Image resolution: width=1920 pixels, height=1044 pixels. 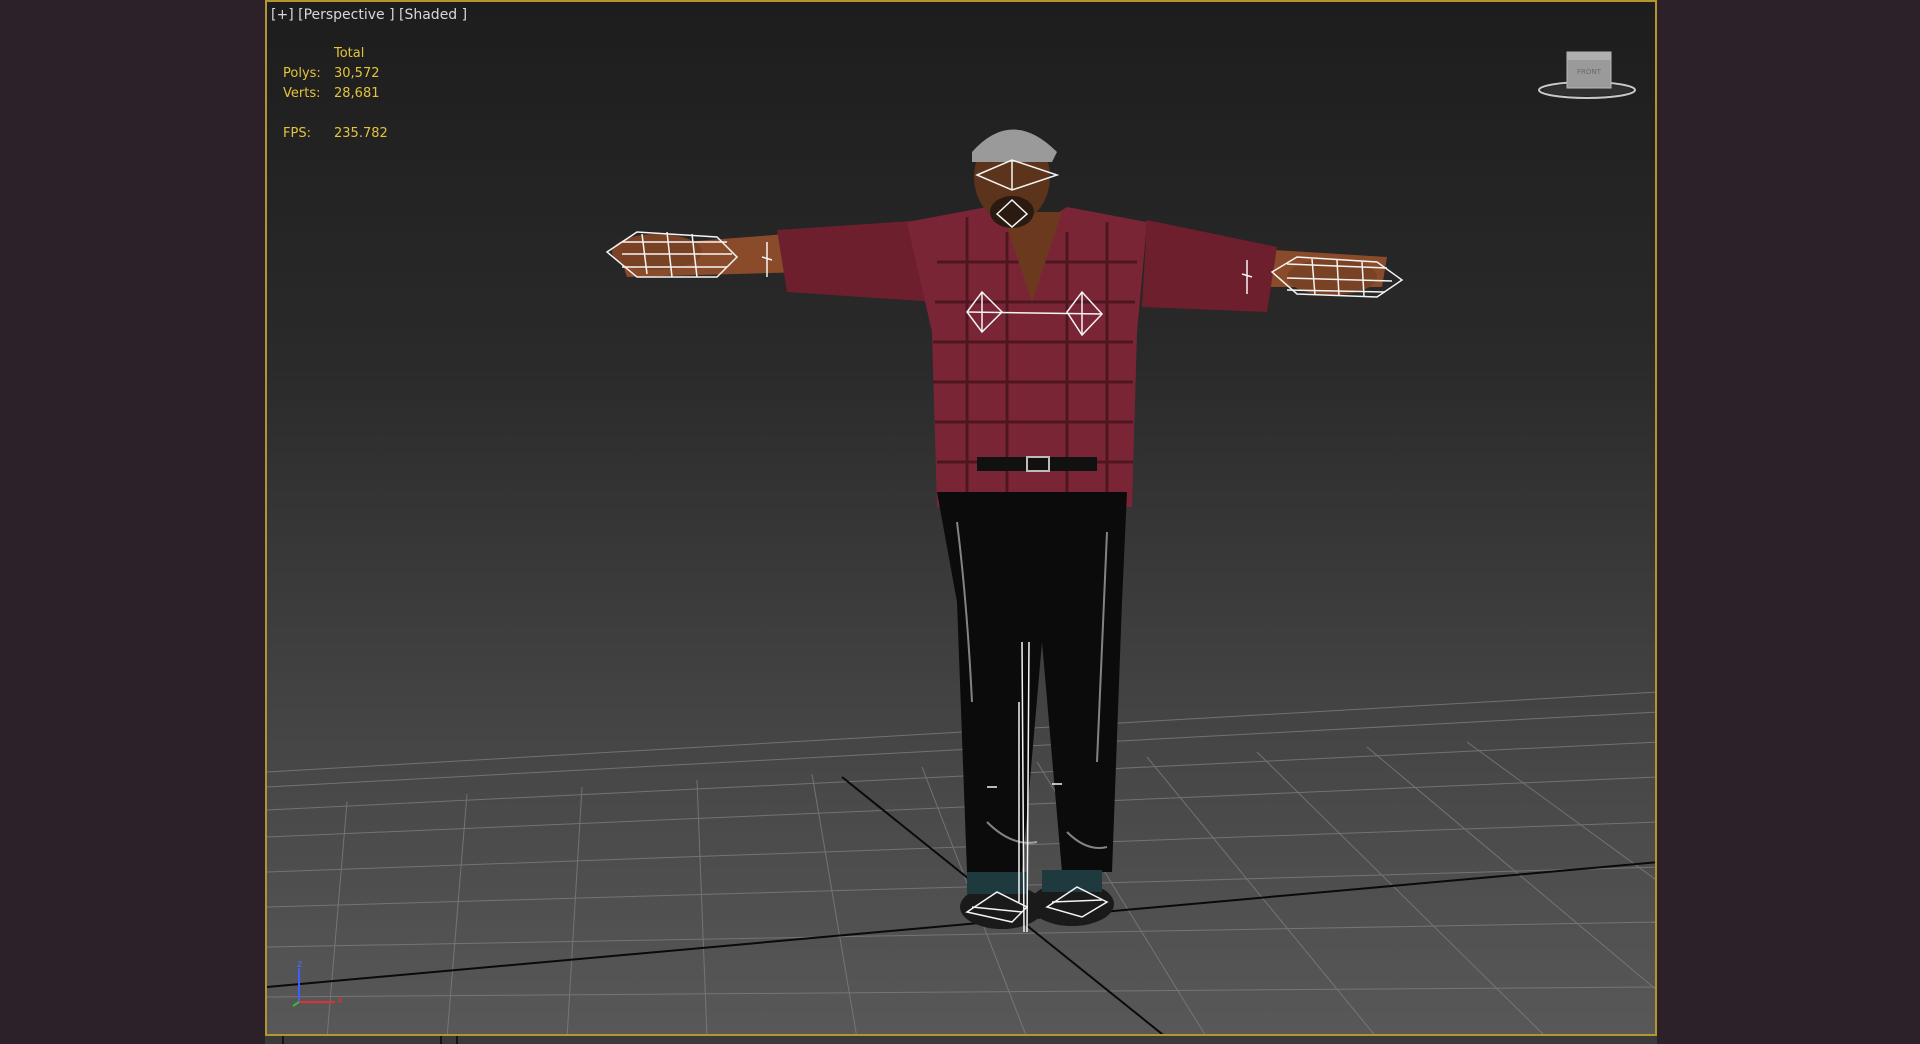 I want to click on axis-x-label: x, so click(x=340, y=1000).